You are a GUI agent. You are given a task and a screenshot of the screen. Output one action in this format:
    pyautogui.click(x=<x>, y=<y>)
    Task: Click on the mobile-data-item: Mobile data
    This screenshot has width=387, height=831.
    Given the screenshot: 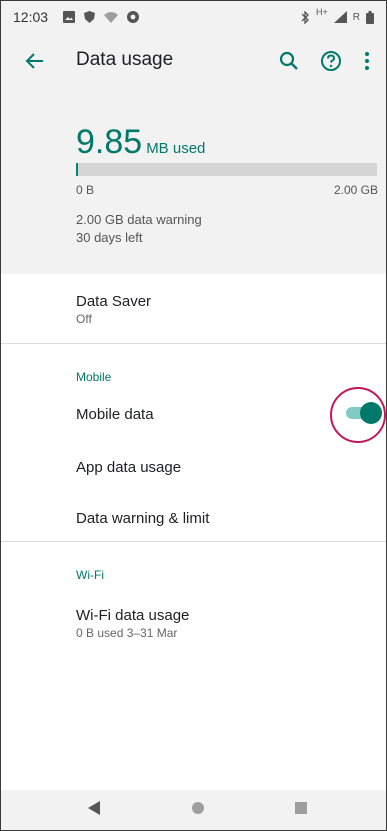 What is the action you would take?
    pyautogui.click(x=115, y=414)
    